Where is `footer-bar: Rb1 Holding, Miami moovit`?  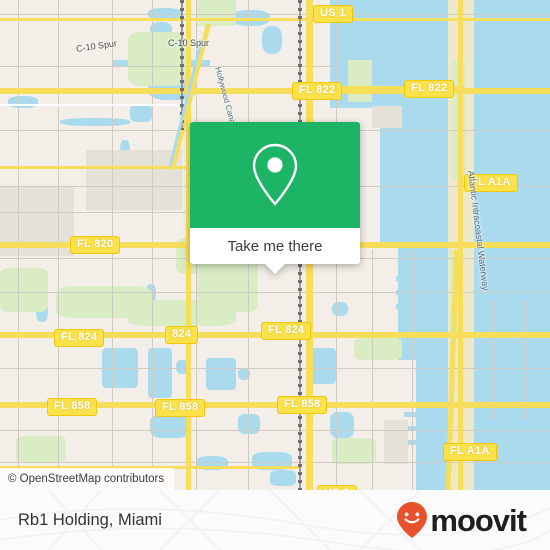
footer-bar: Rb1 Holding, Miami moovit is located at coordinates (275, 520).